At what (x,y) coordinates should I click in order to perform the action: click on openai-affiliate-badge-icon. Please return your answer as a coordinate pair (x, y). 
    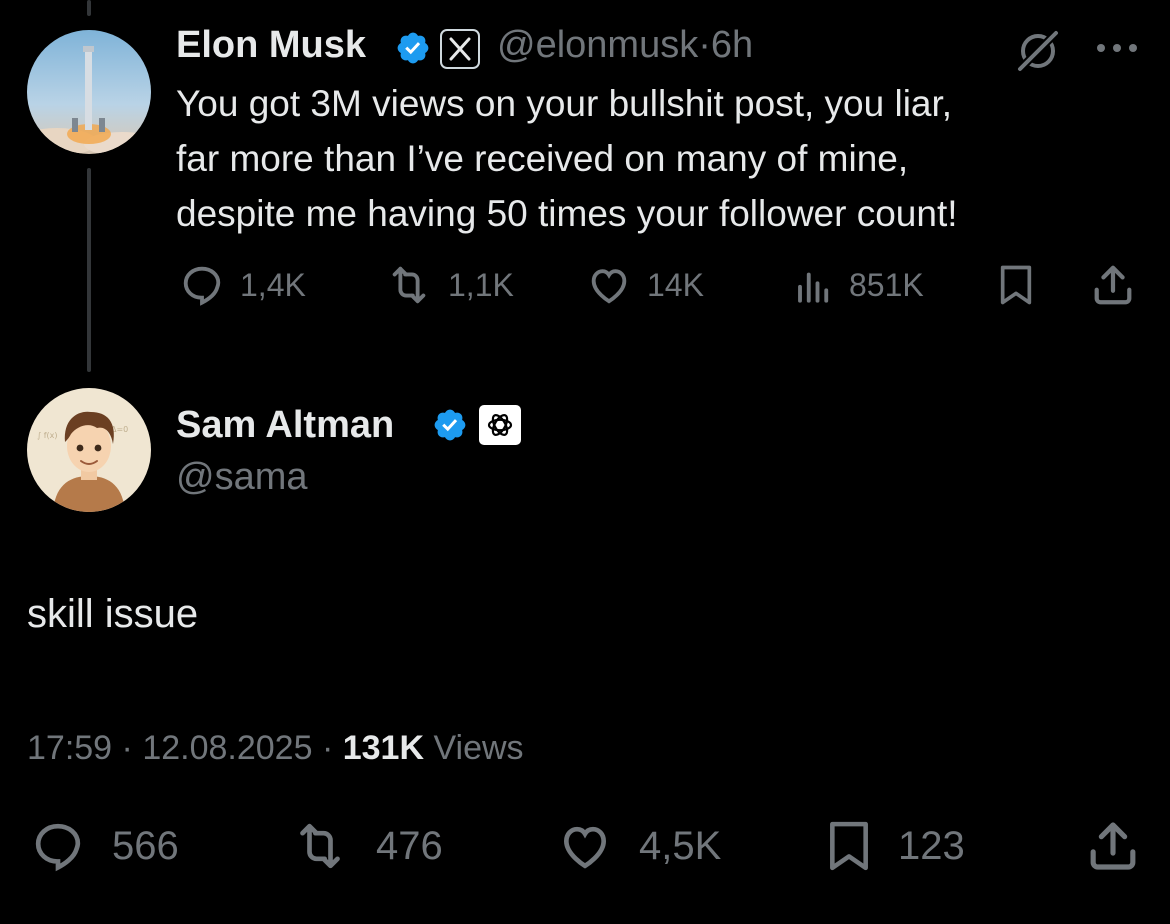
    Looking at the image, I should click on (500, 427).